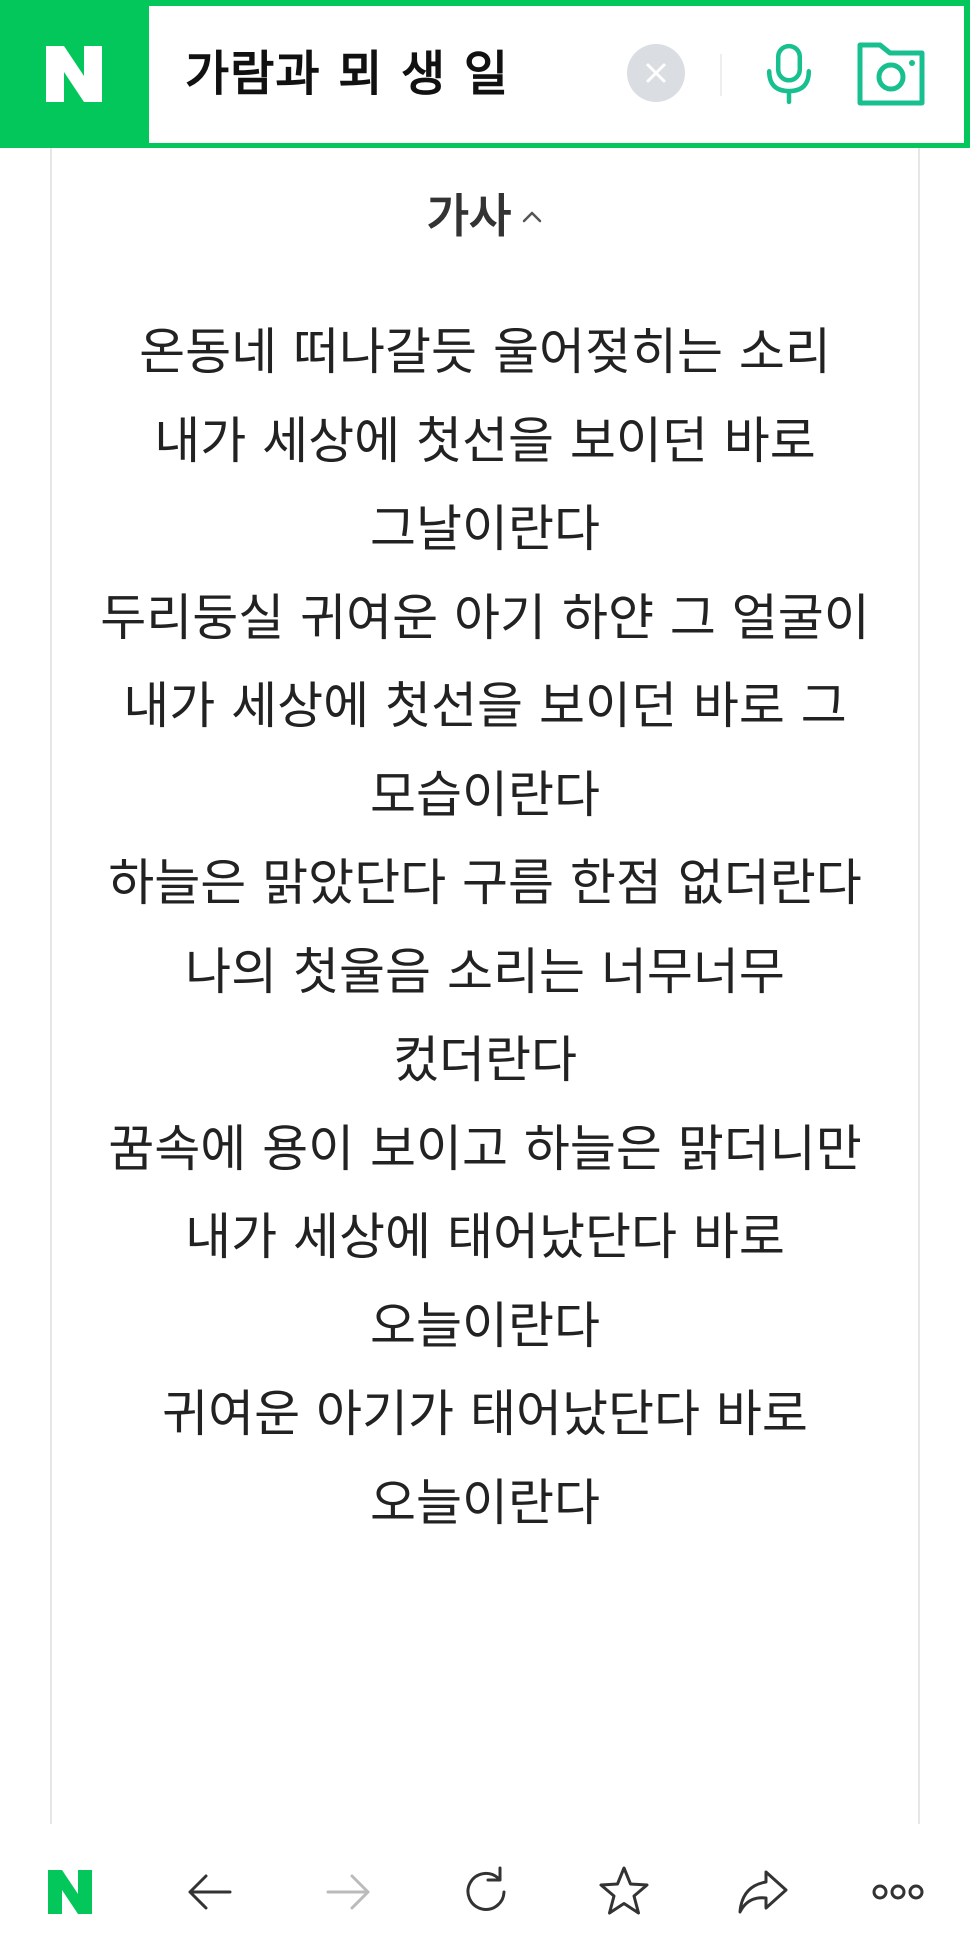 This screenshot has height=1958, width=970. I want to click on share-icon, so click(763, 1892).